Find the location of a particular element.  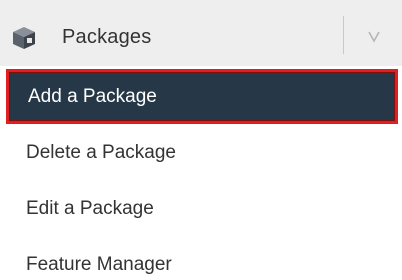

menu-item-label: Add a Package is located at coordinates (92, 96).